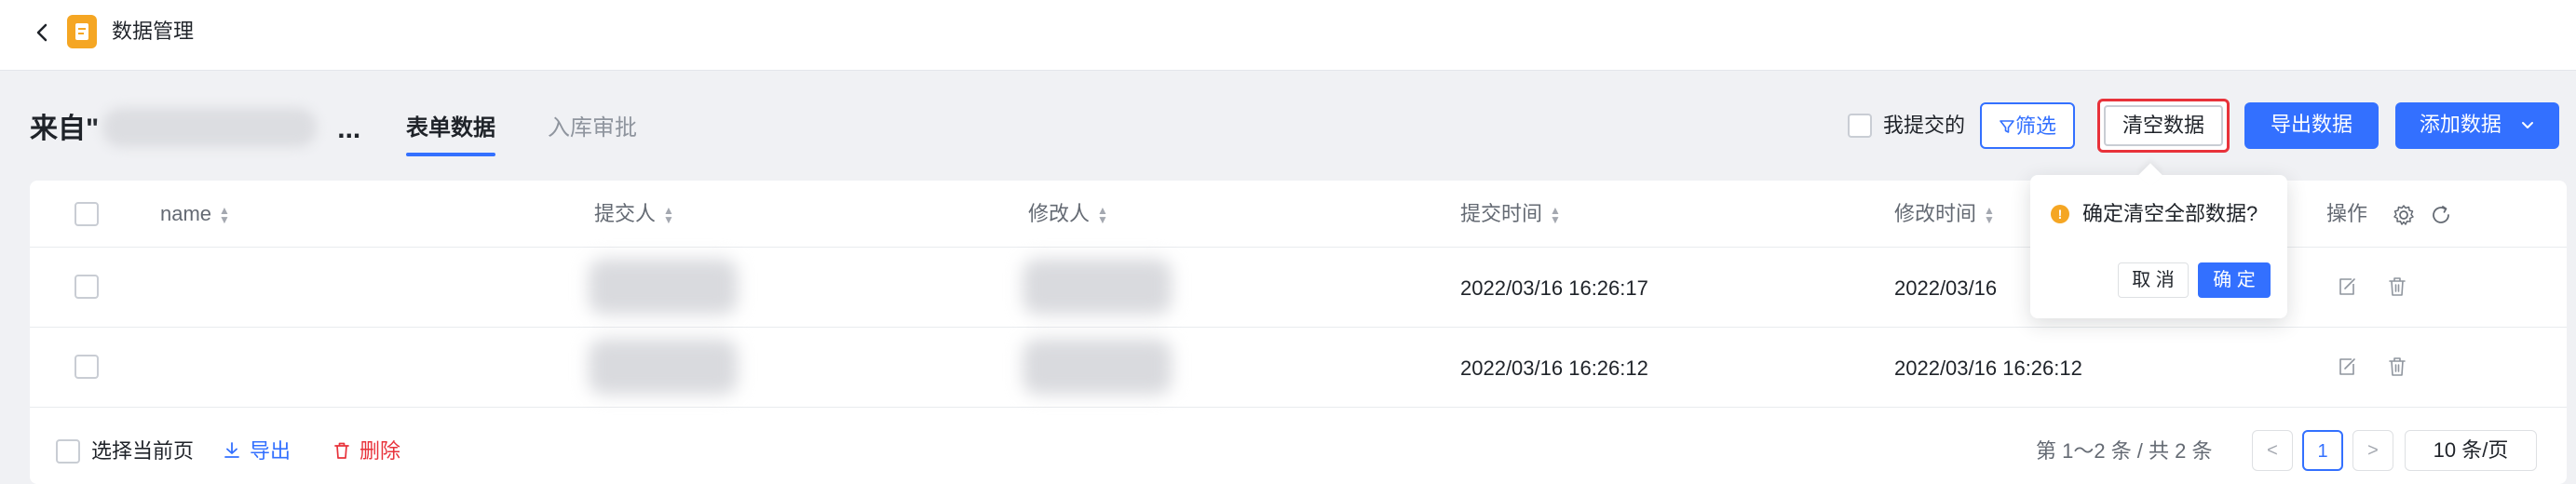 This screenshot has height=484, width=2576. What do you see at coordinates (1554, 368) in the screenshot?
I see `submit-time-cell: 2022/03/16 16:26:12` at bounding box center [1554, 368].